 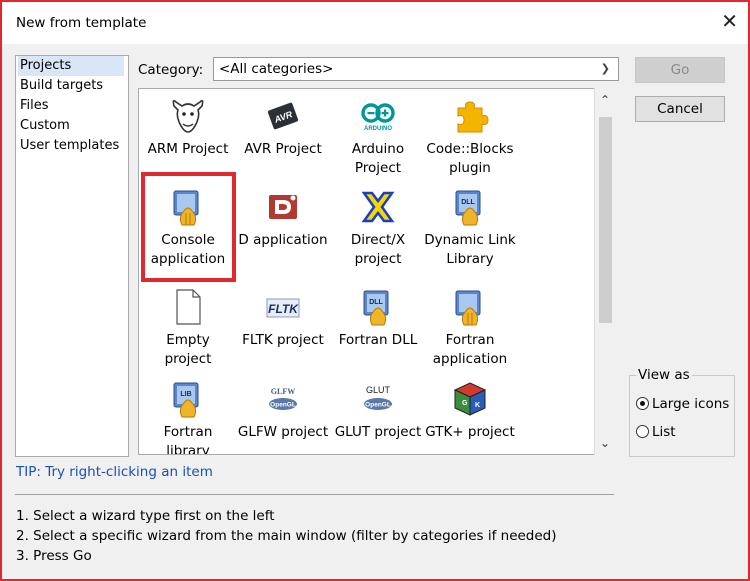 What do you see at coordinates (283, 391) in the screenshot?
I see `svg-text: GLFW` at bounding box center [283, 391].